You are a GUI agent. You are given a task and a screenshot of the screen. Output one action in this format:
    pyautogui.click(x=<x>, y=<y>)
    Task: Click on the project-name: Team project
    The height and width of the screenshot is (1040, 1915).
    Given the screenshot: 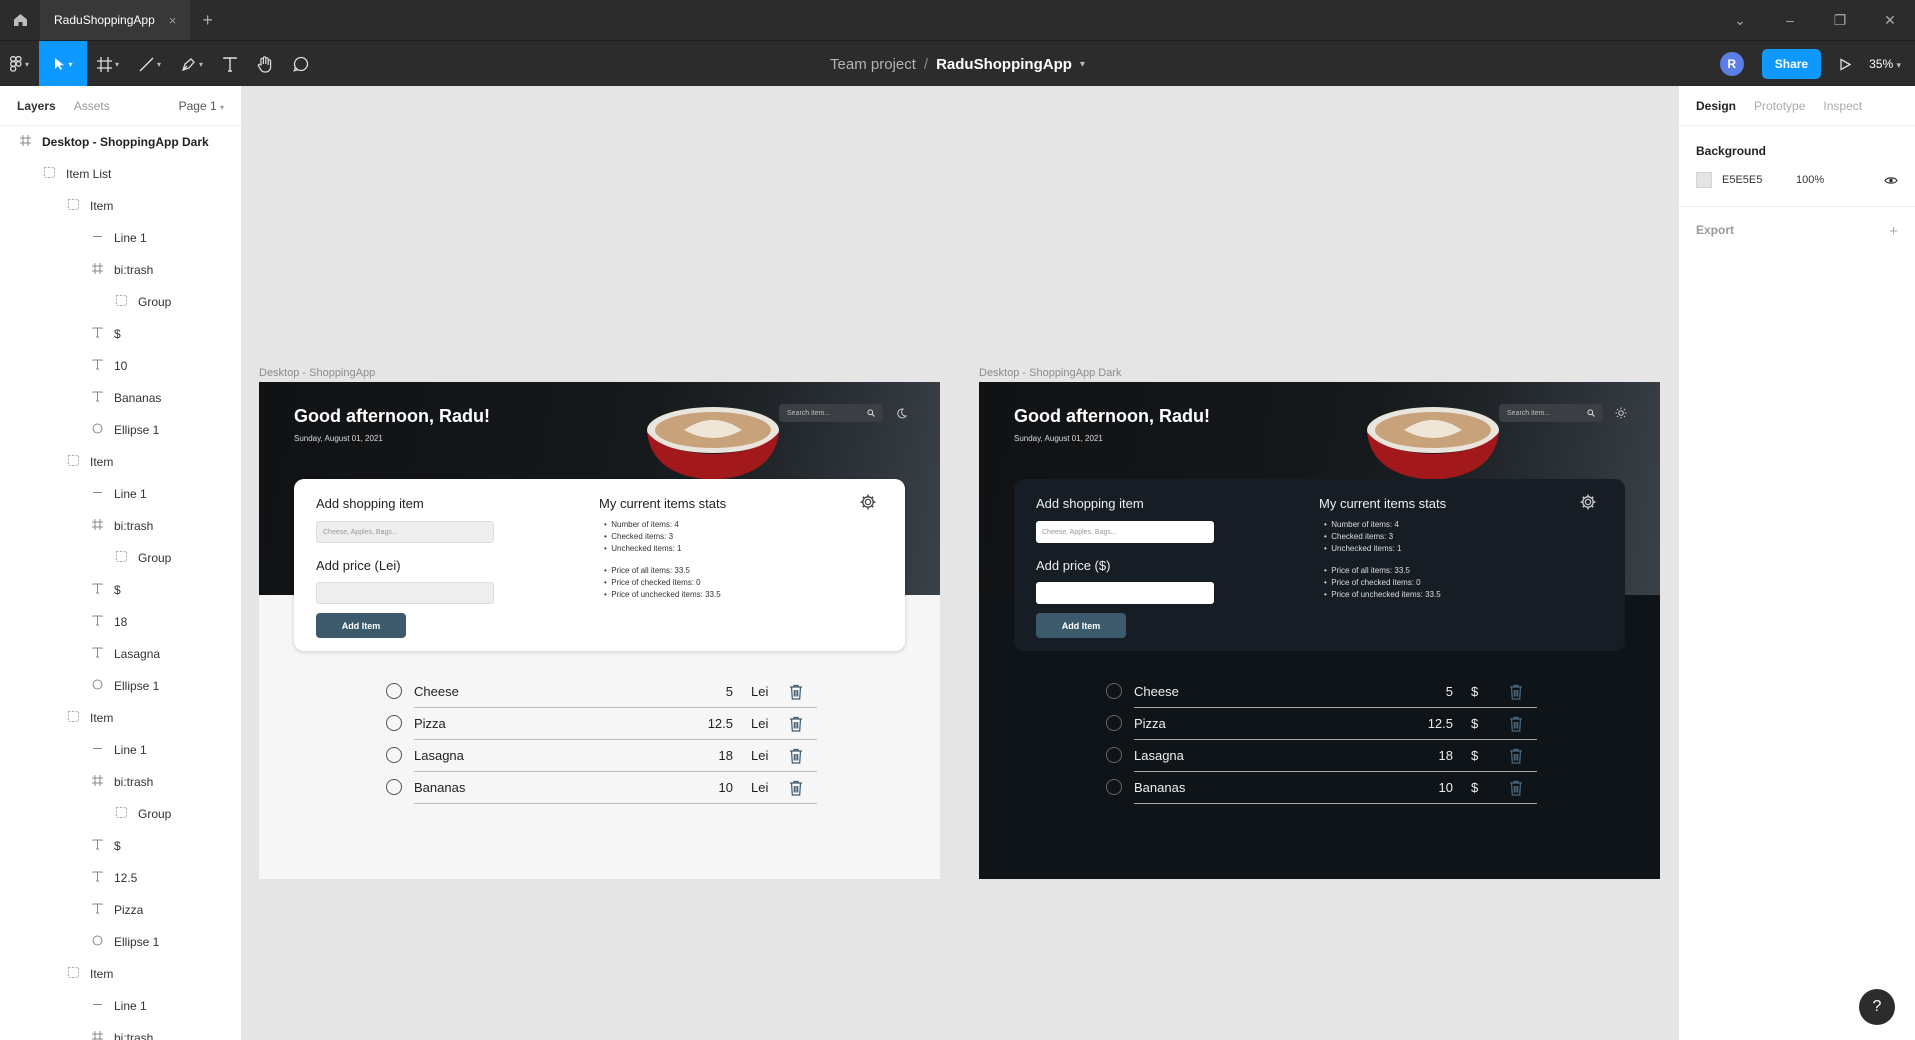 What is the action you would take?
    pyautogui.click(x=873, y=64)
    